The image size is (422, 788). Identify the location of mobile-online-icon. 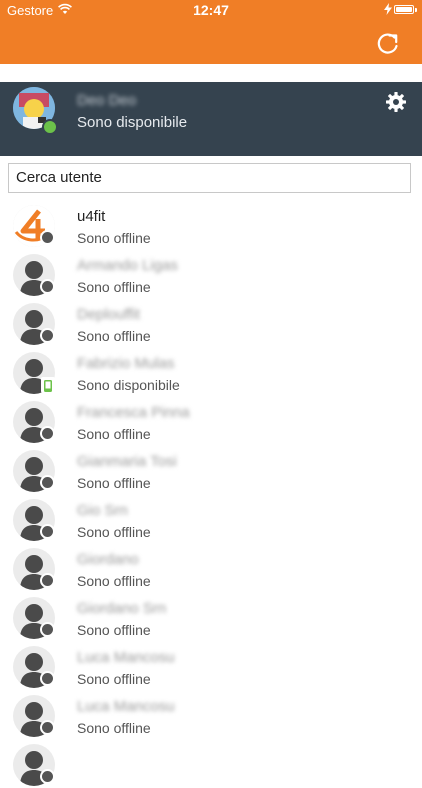
(48, 385).